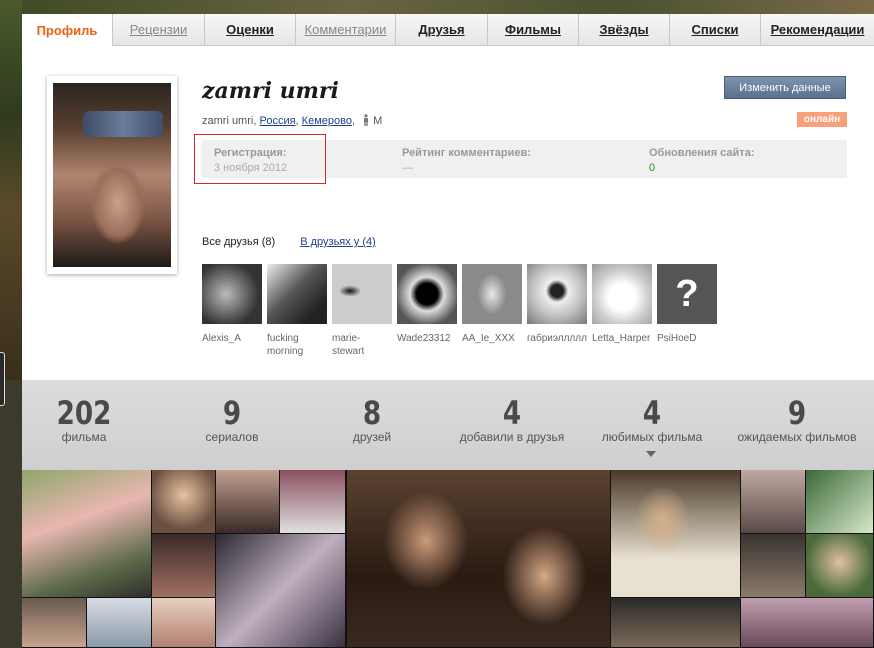  Describe the element at coordinates (785, 87) in the screenshot. I see `edit-profile-button: Изменить данные` at that location.